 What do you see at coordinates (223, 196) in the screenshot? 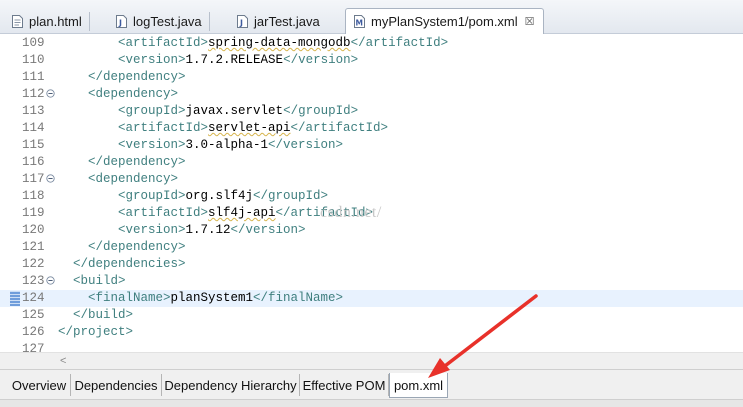
I see `code-text: <groupId>org.slf4j</groupId>` at bounding box center [223, 196].